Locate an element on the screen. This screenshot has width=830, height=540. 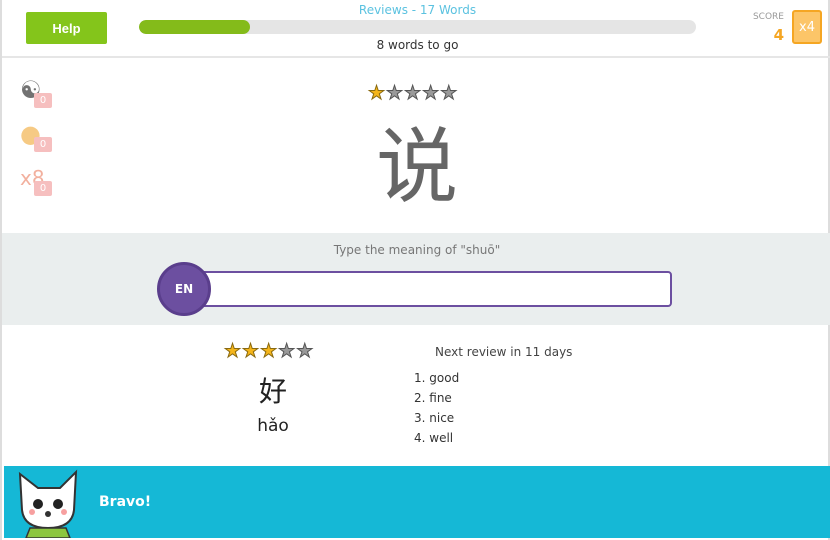
previous-stars: ★ ★ ★ ★ ★ is located at coordinates (268, 351).